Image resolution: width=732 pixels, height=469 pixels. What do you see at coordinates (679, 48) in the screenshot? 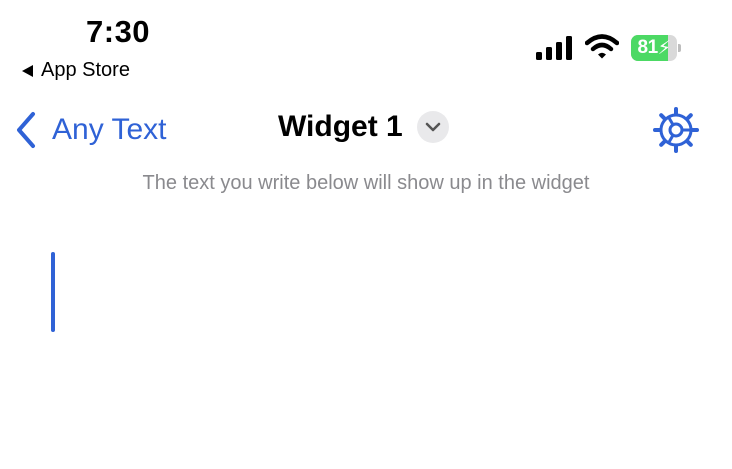
I see `battery-nub` at bounding box center [679, 48].